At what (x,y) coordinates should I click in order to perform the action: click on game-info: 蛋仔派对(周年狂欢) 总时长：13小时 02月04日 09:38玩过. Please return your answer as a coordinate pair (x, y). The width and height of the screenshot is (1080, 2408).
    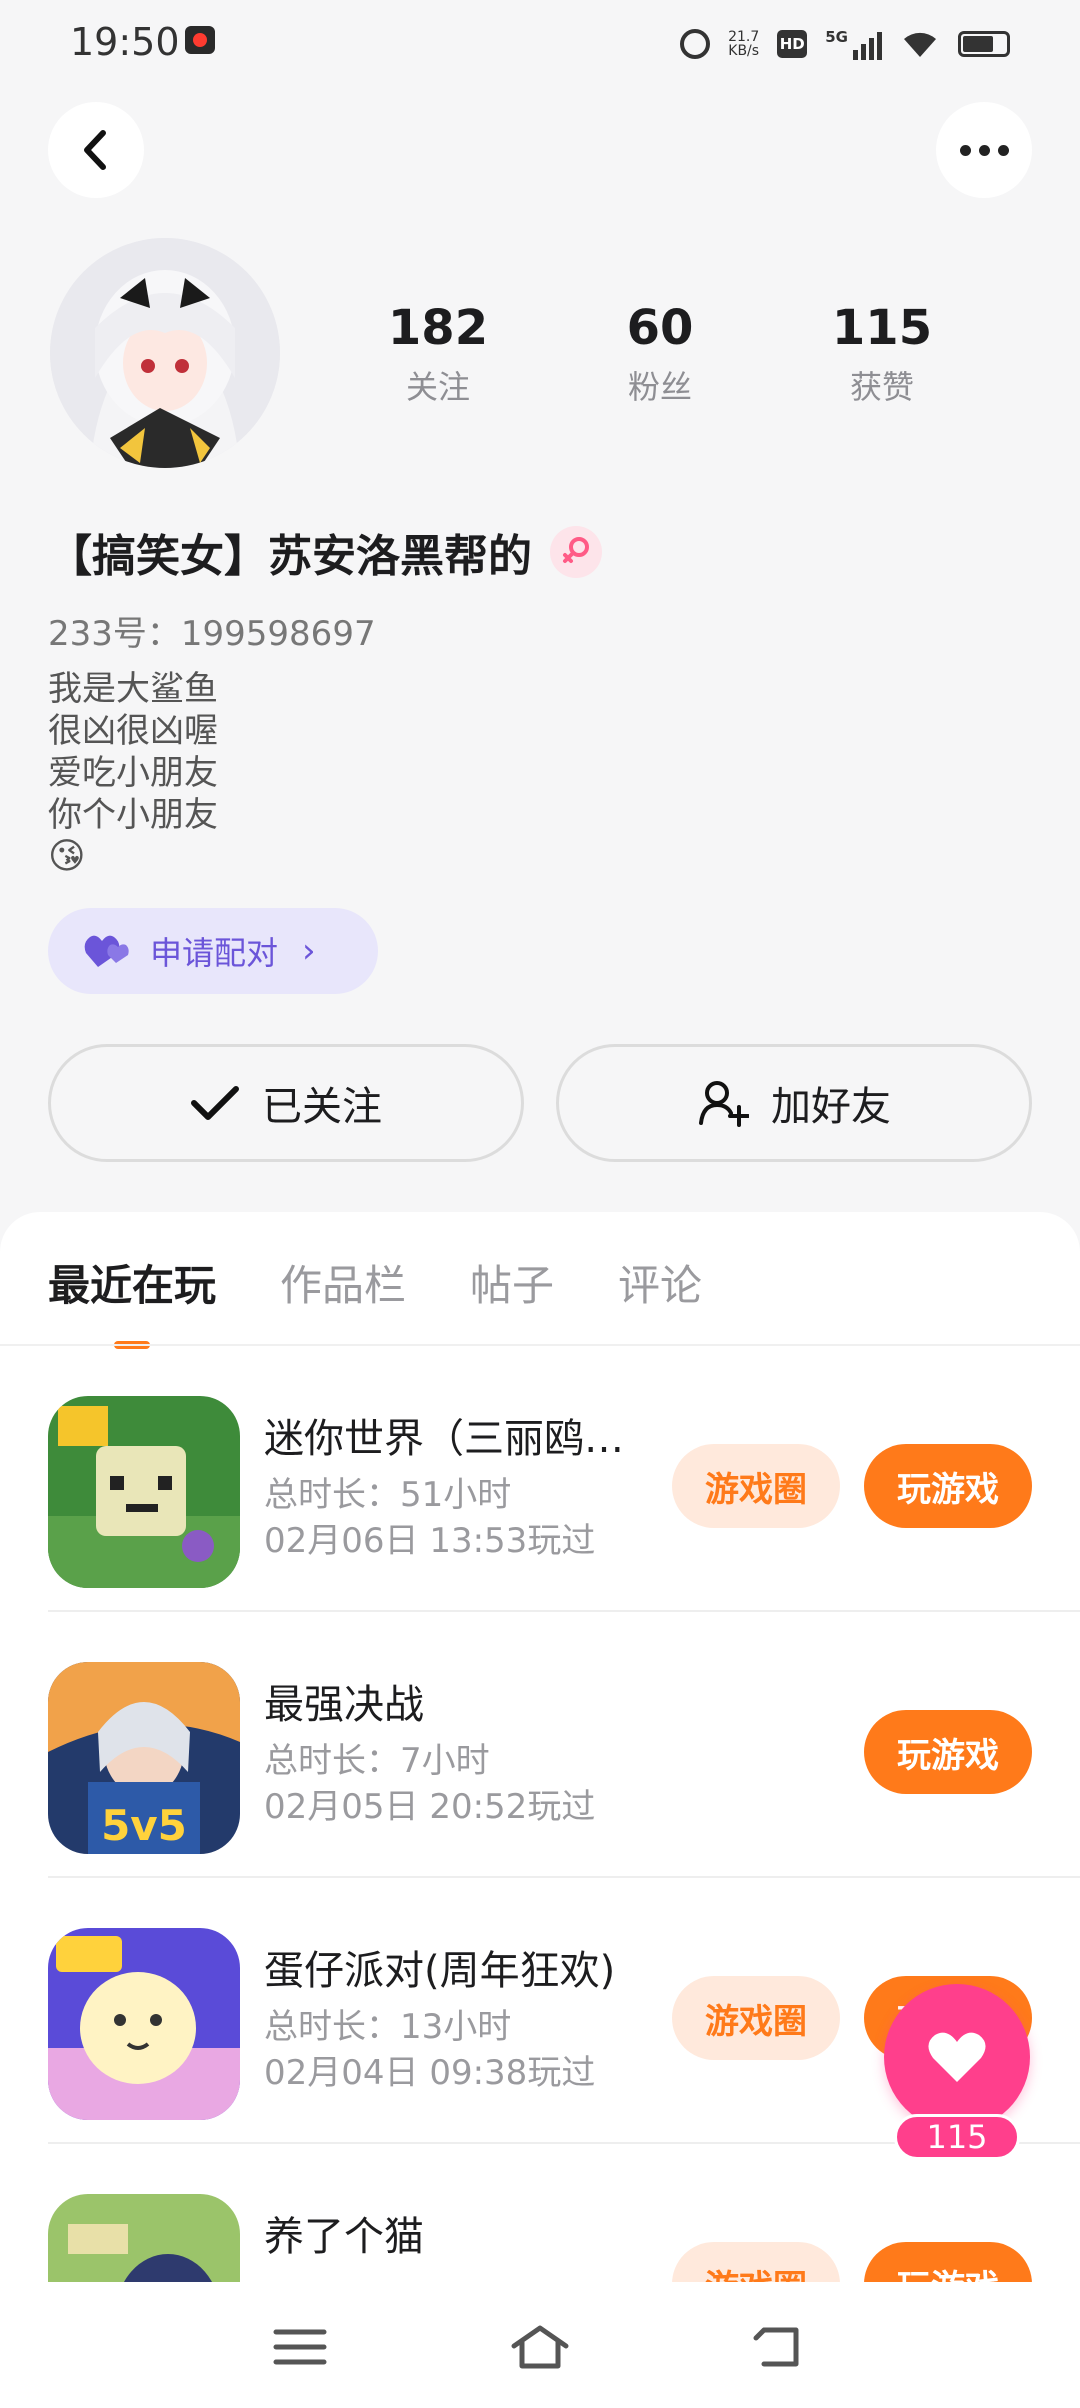
    Looking at the image, I should click on (464, 2017).